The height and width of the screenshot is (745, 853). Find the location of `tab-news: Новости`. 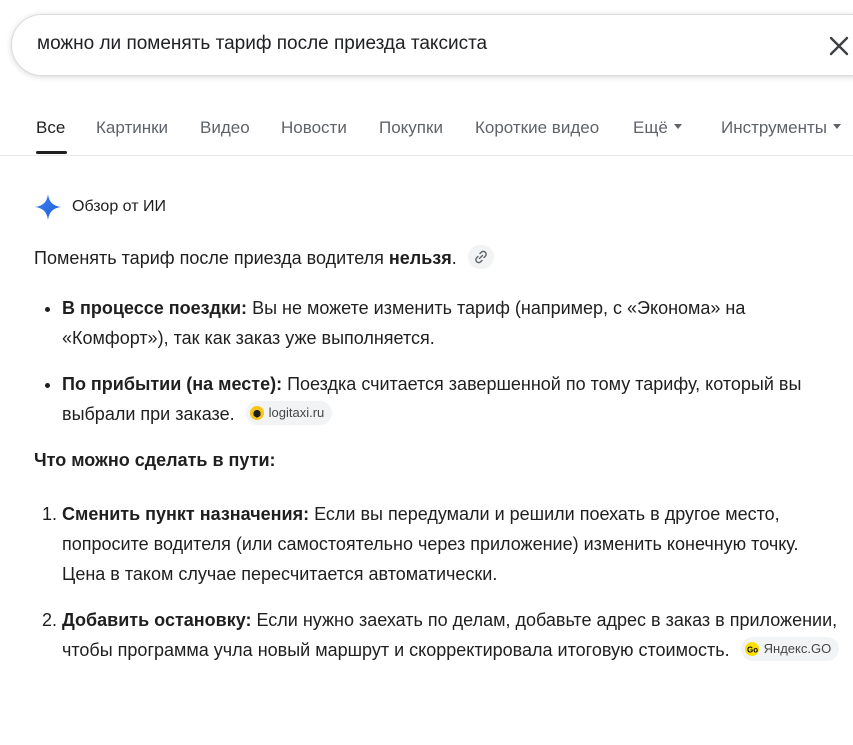

tab-news: Новости is located at coordinates (314, 128).